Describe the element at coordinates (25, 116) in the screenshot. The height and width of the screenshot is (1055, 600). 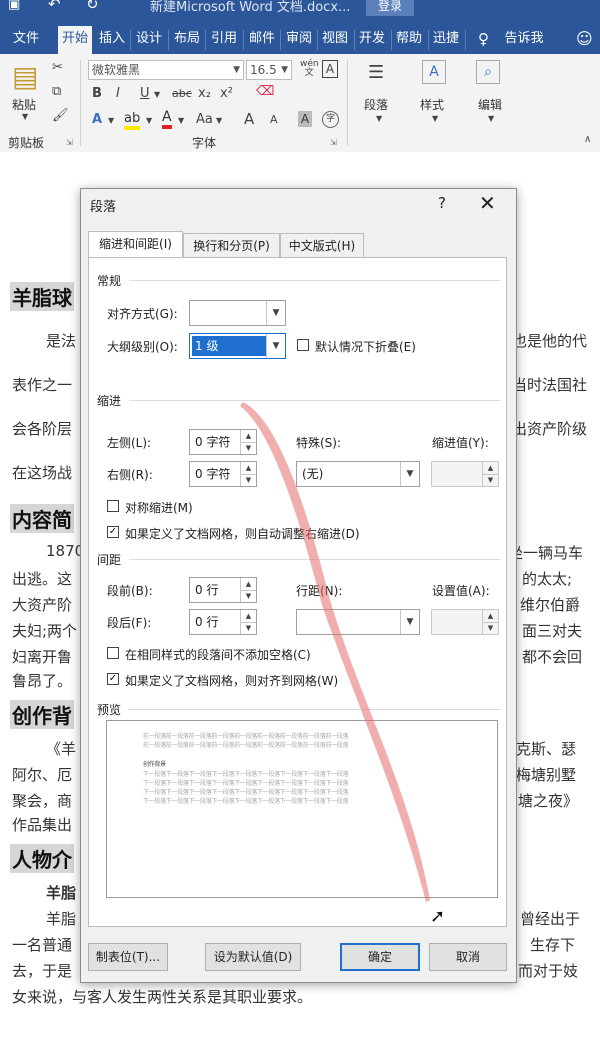
I see `paste-dropdown-icon: ▼` at that location.